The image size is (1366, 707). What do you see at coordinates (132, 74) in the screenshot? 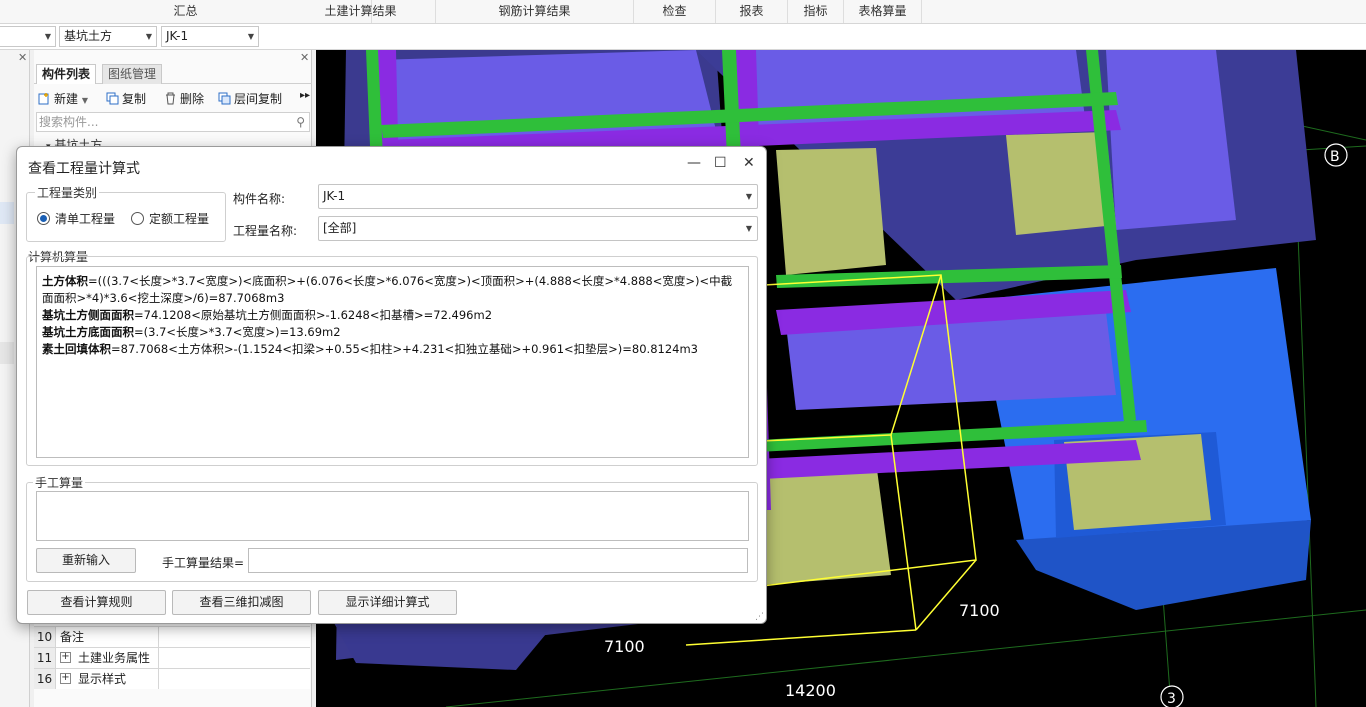
I see `tab-drawing-manage: 图纸管理` at bounding box center [132, 74].